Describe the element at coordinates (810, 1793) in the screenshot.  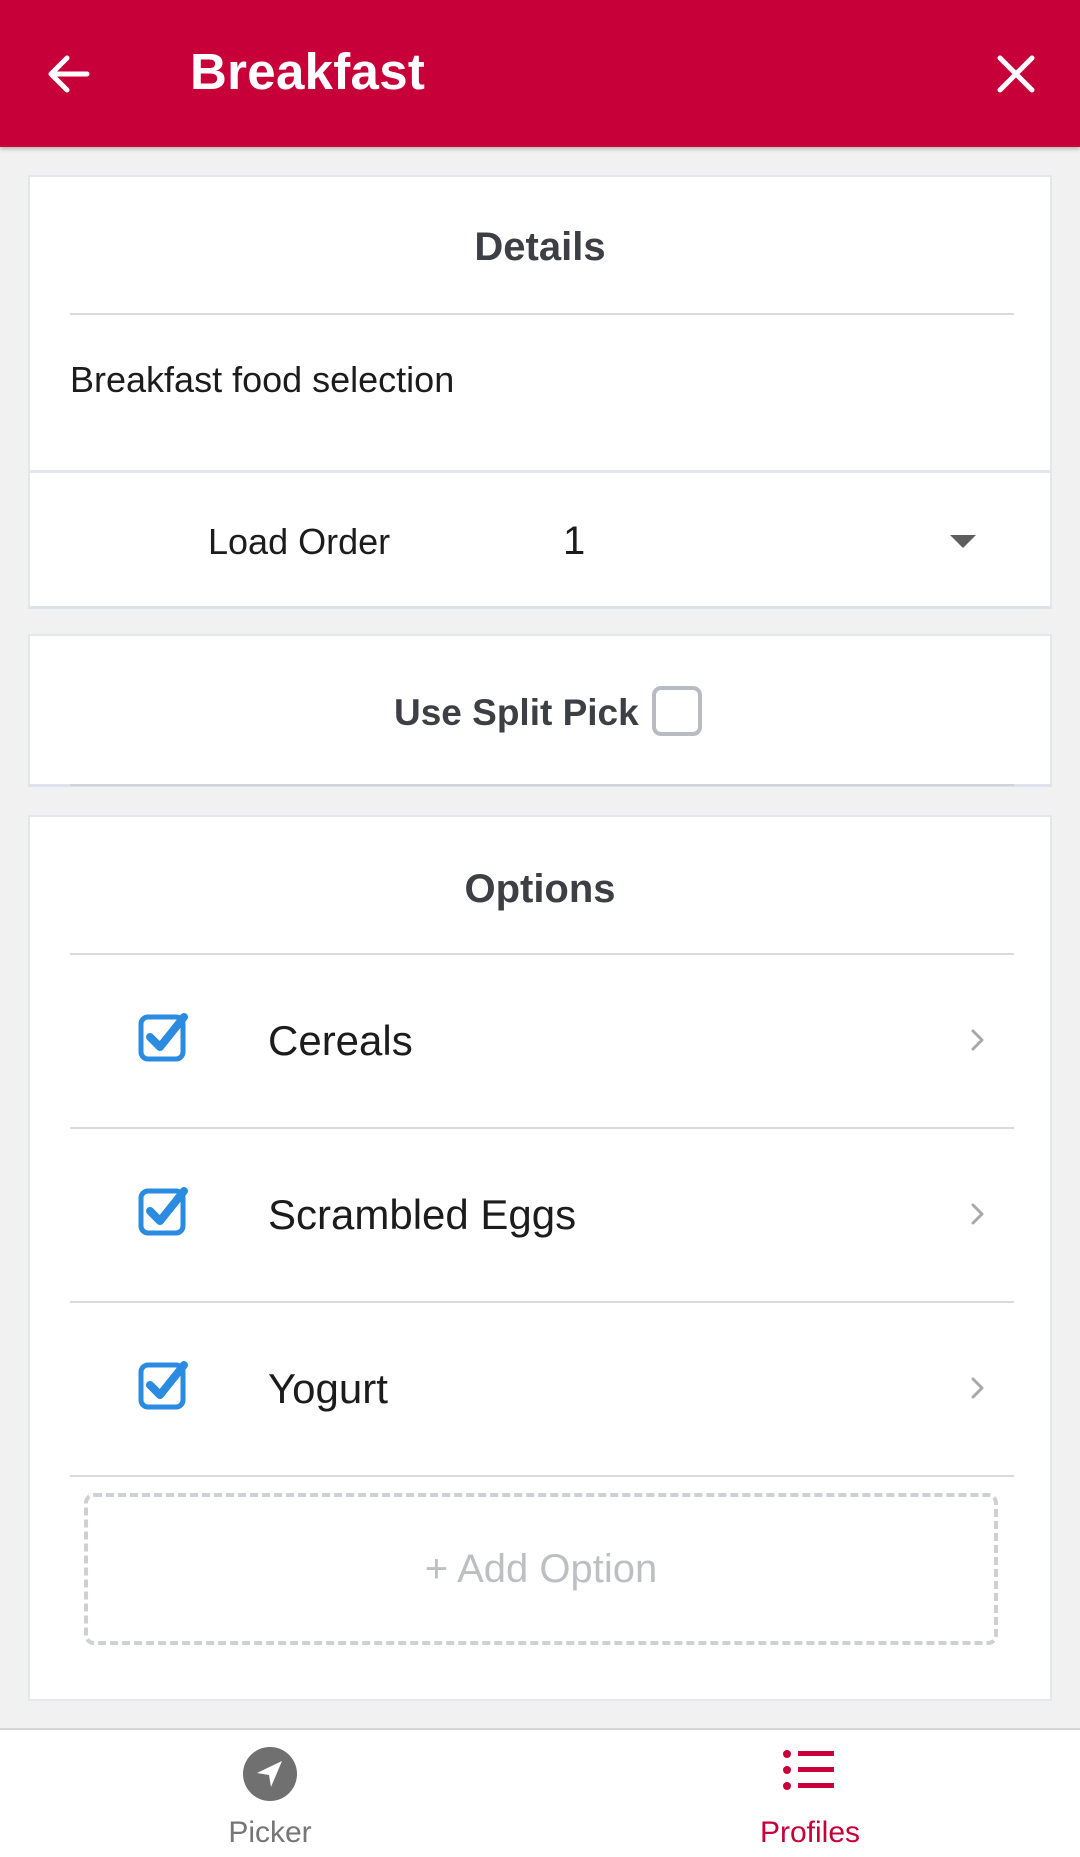
I see `nav-item-profiles: Profiles` at that location.